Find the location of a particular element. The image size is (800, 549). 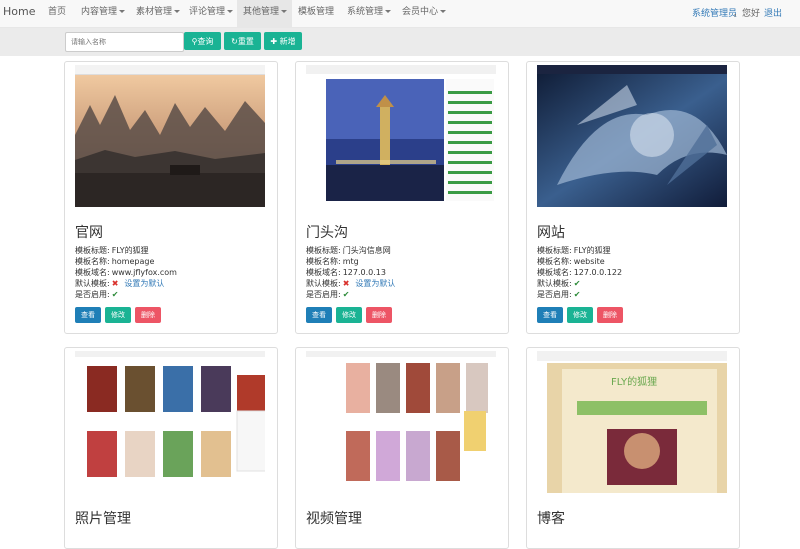

template-name-row: 模板名称: homepage is located at coordinates (114, 261).